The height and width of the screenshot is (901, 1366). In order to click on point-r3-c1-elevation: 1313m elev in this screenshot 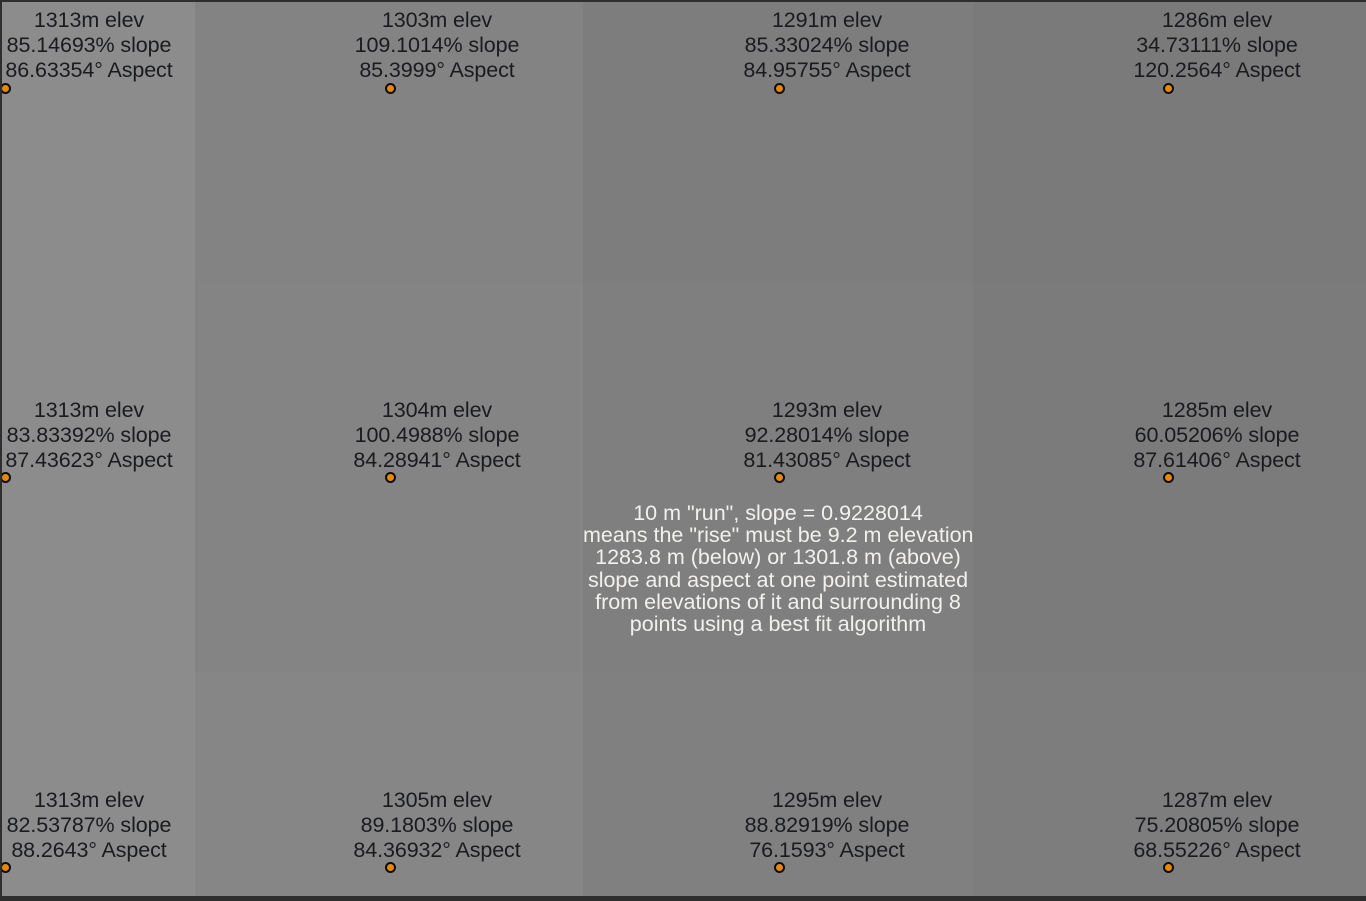, I will do `click(89, 800)`.